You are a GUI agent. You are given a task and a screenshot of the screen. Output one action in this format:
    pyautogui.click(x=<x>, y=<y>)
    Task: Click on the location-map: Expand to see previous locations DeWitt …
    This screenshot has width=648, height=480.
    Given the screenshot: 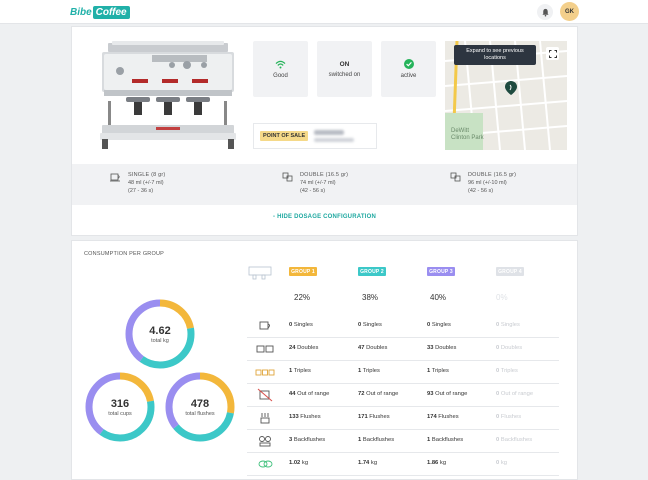 What is the action you would take?
    pyautogui.click(x=506, y=95)
    